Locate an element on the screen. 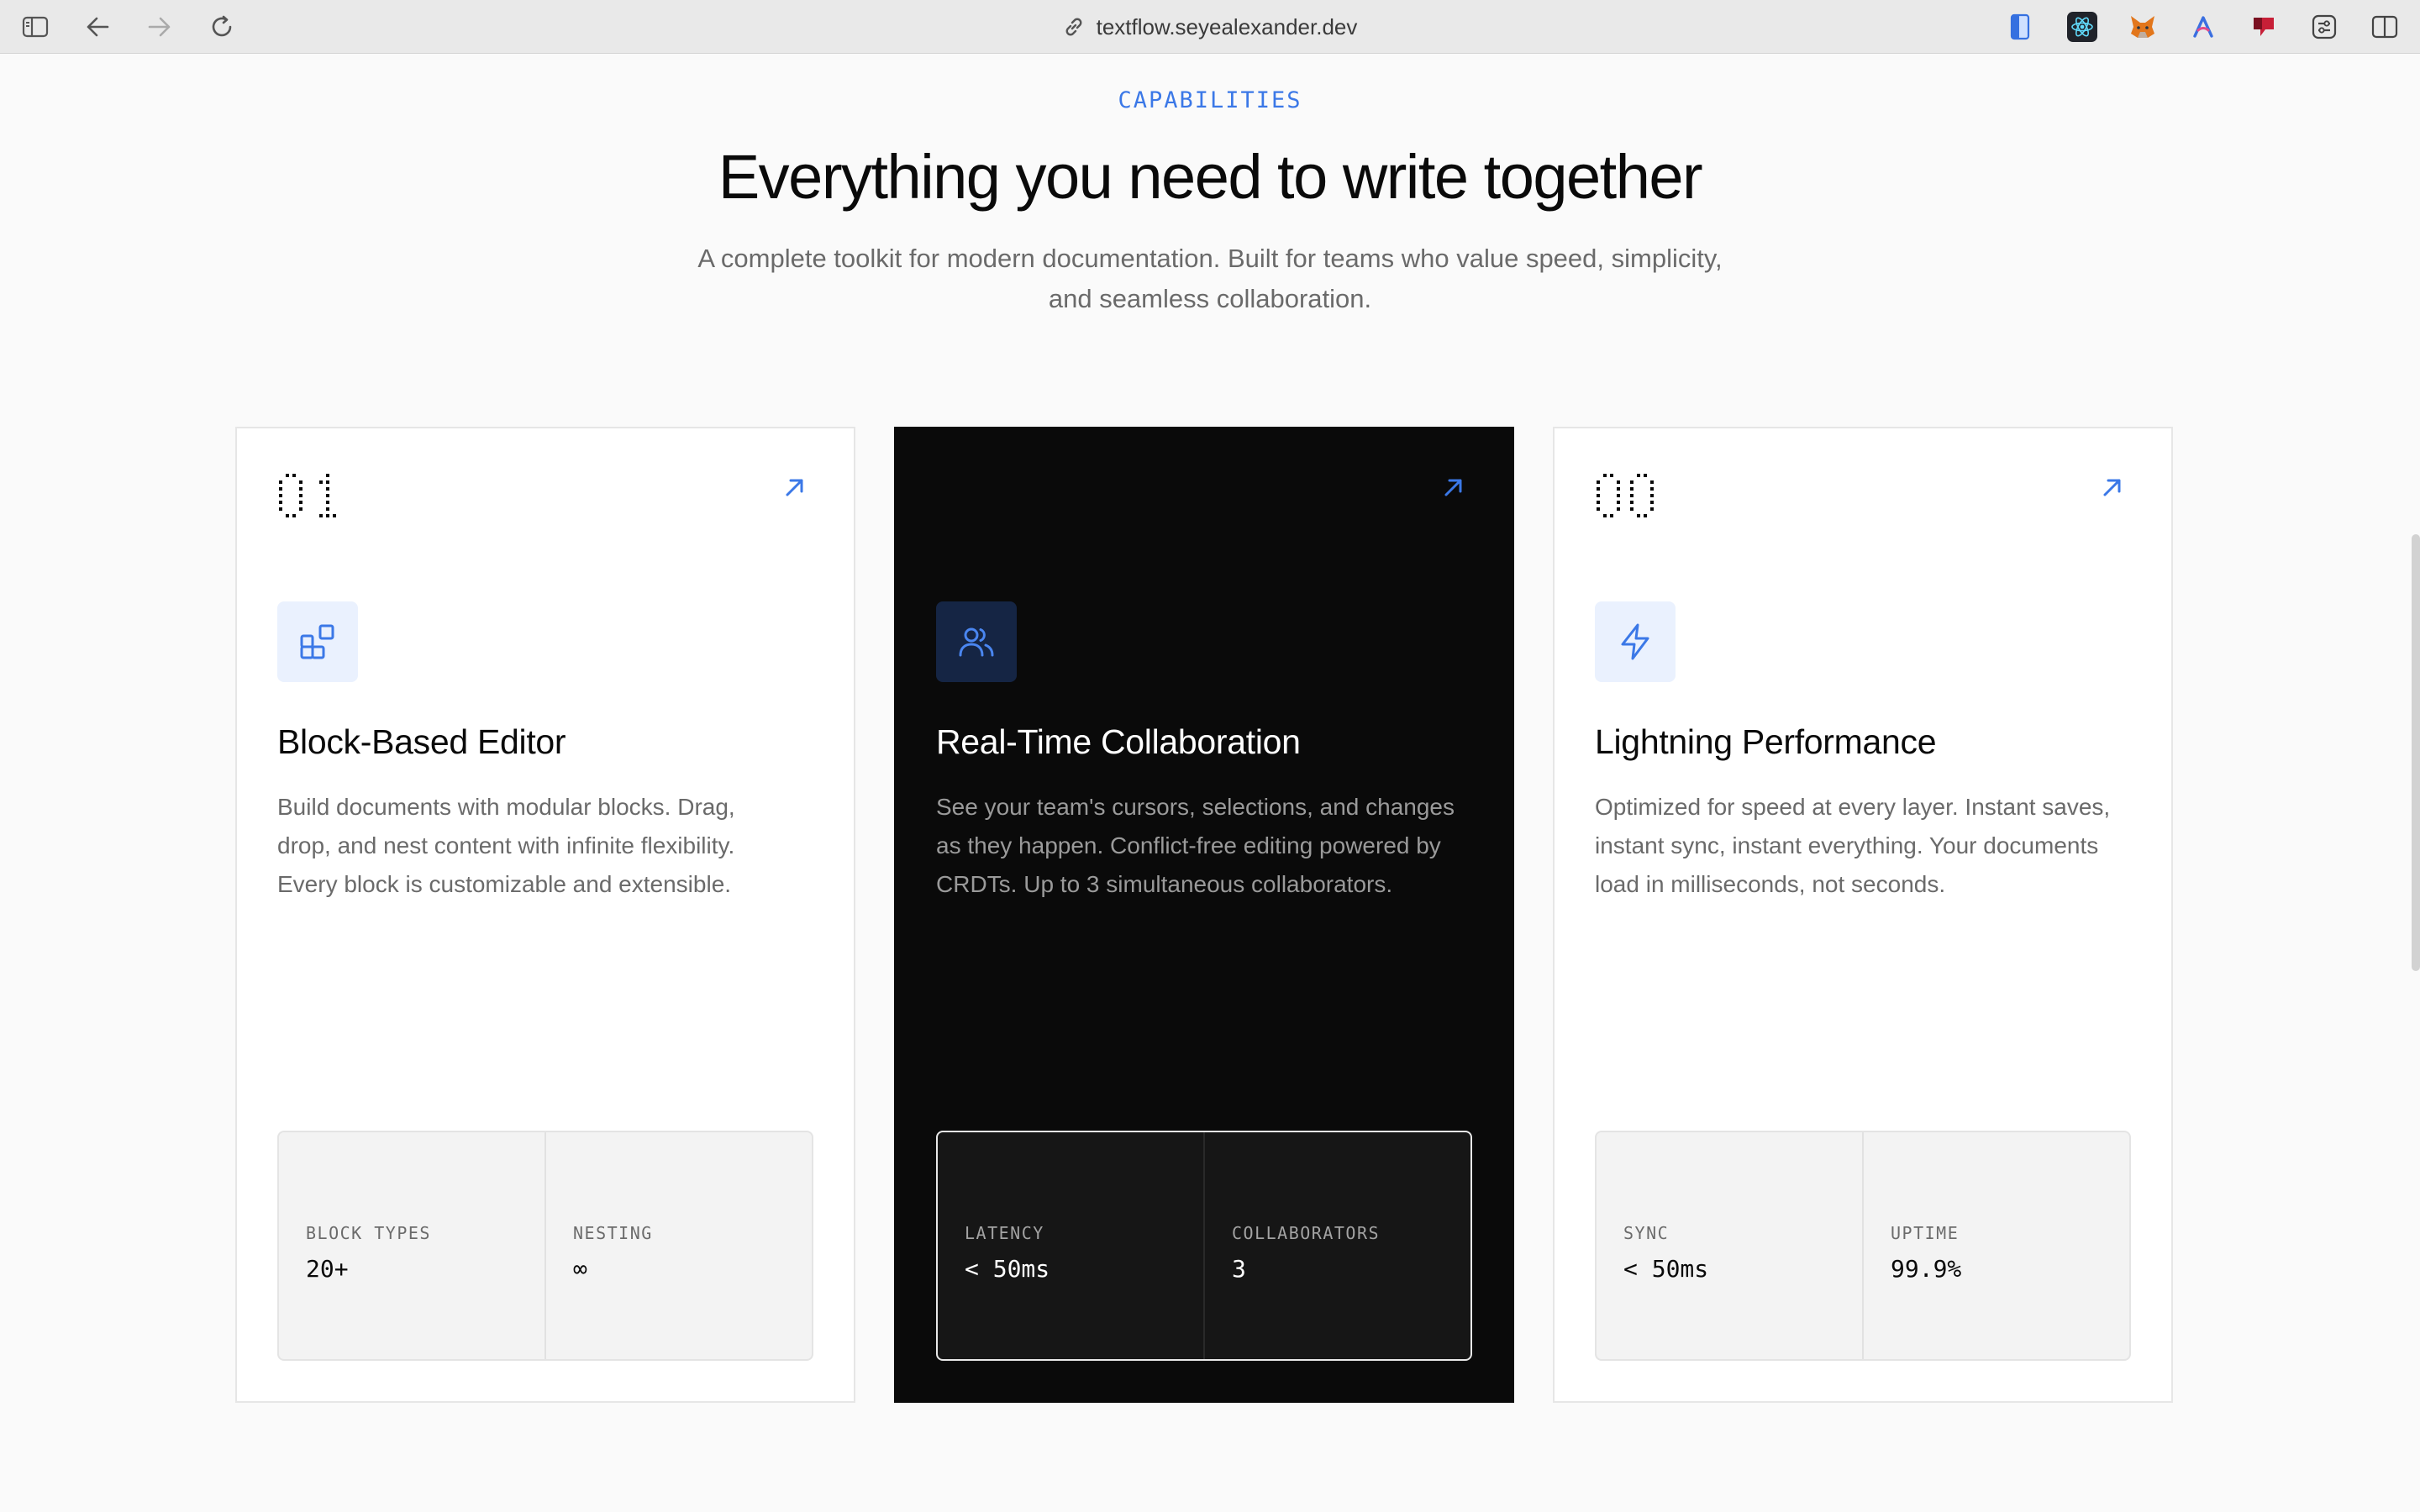 The height and width of the screenshot is (1512, 2420). stat-label: LATENCY is located at coordinates (1004, 1233).